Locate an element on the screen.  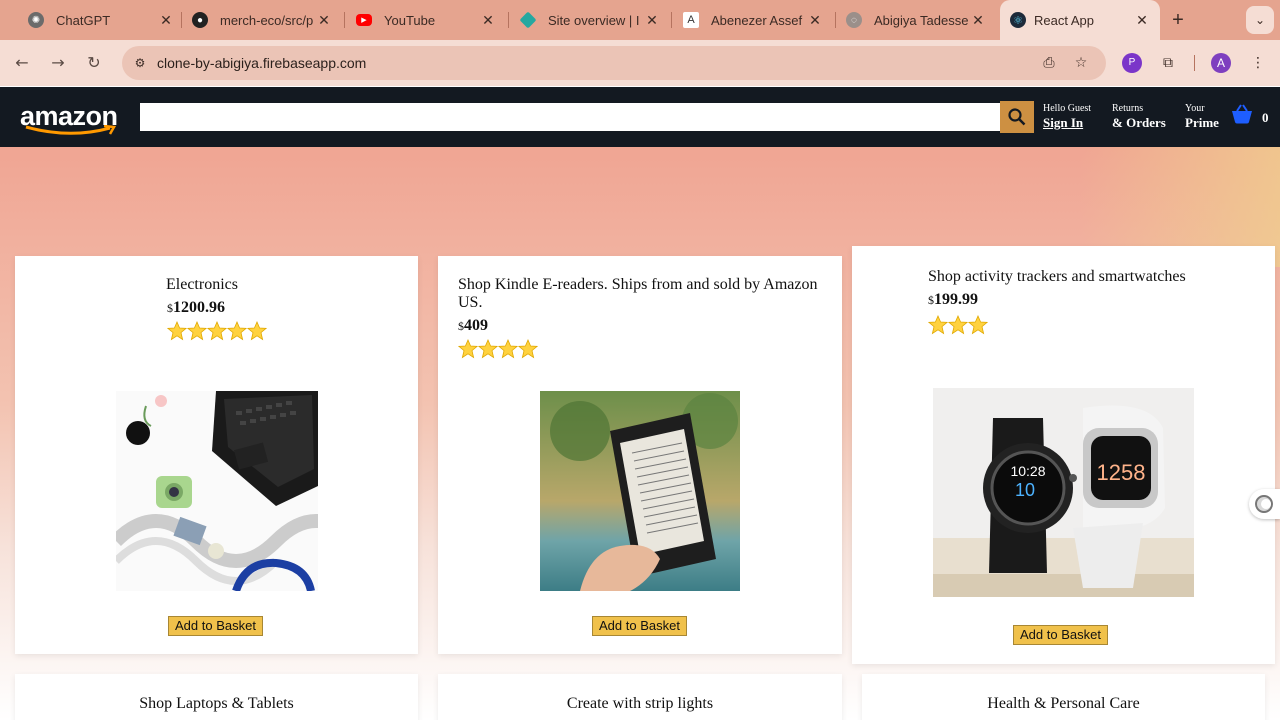
tab-chatgpt: ✺ ChatGPT ✕ is located at coordinates (101, 20).